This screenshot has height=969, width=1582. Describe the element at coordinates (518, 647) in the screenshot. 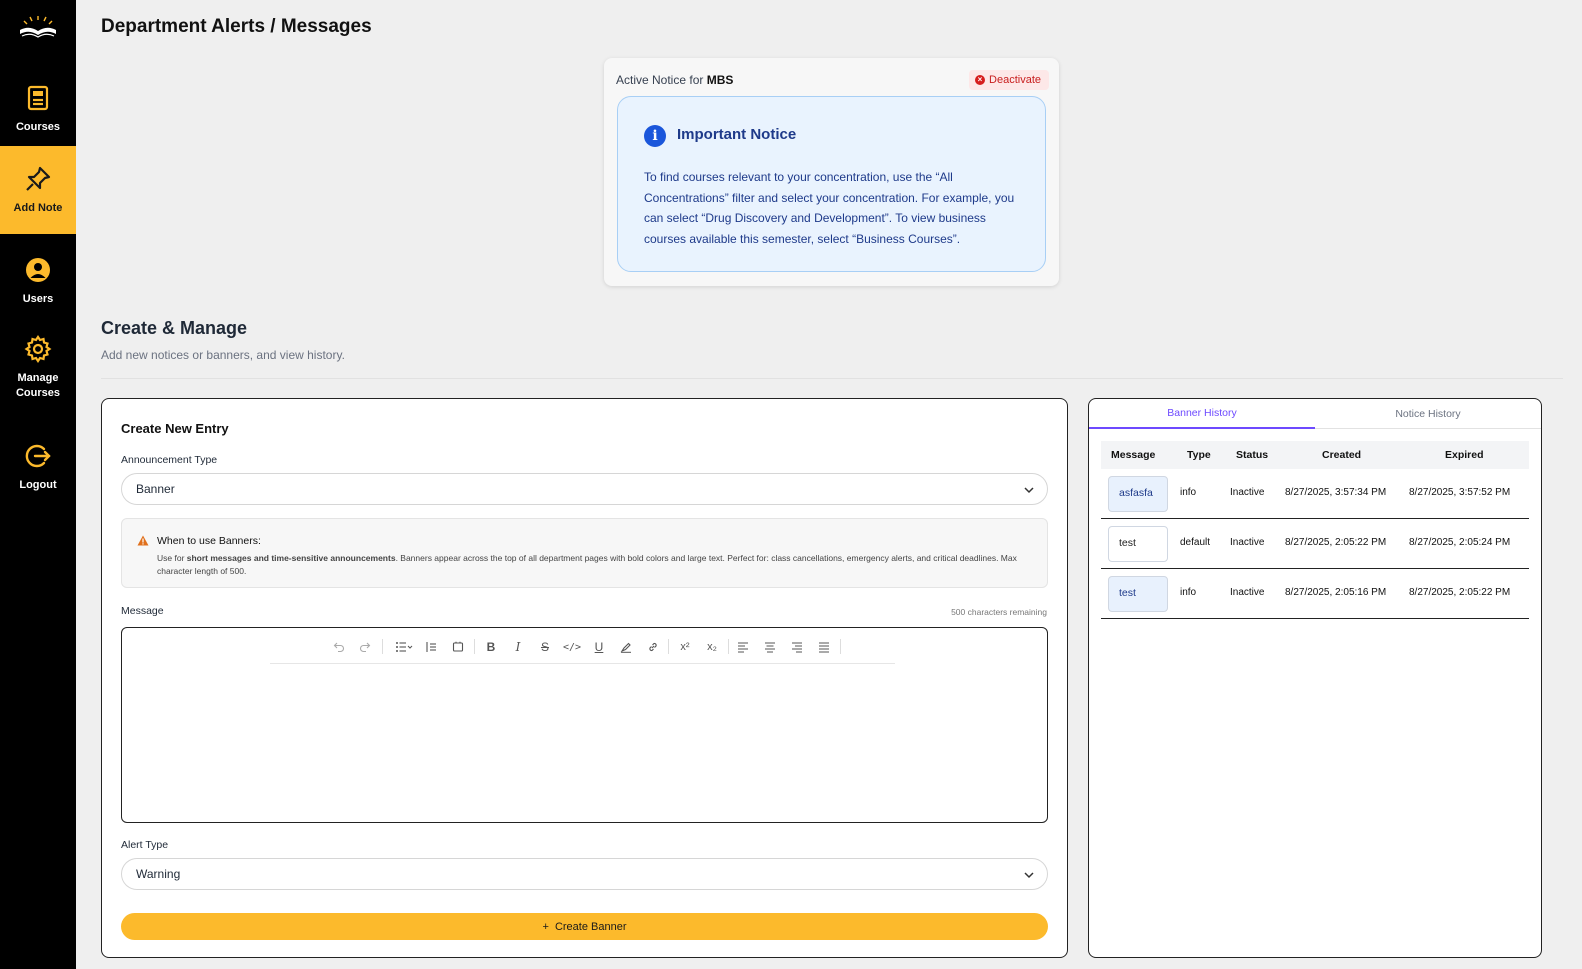

I see `italic-icon: I` at that location.